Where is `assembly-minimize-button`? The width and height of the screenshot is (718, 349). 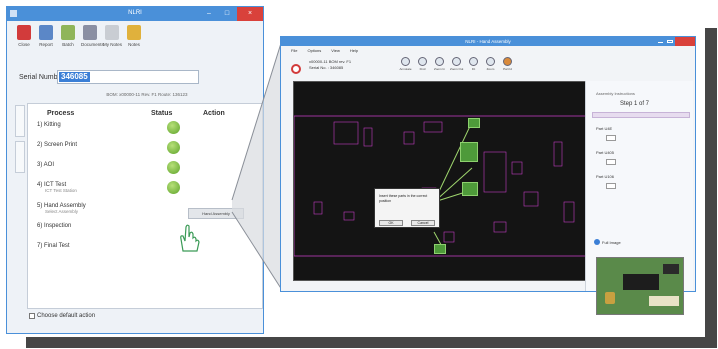
assembly-minimize-button is located at coordinates (660, 42).